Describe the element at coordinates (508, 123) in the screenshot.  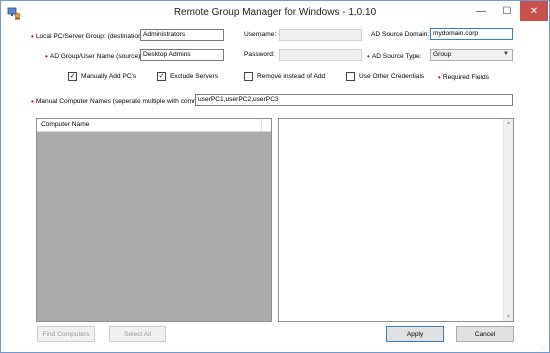
I see `scroll-up-icon: ▲` at that location.